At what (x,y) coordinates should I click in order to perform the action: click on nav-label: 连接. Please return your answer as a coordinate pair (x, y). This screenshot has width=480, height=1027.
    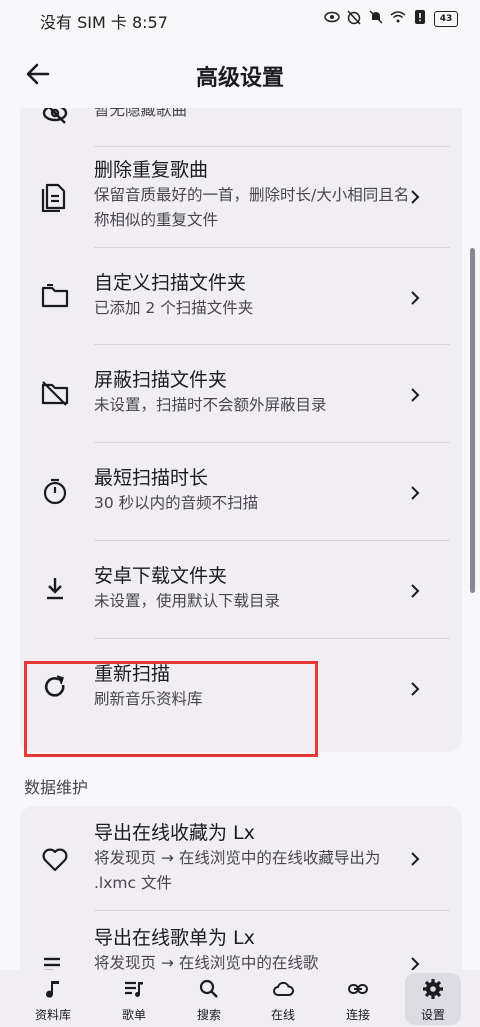
    Looking at the image, I should click on (357, 1015).